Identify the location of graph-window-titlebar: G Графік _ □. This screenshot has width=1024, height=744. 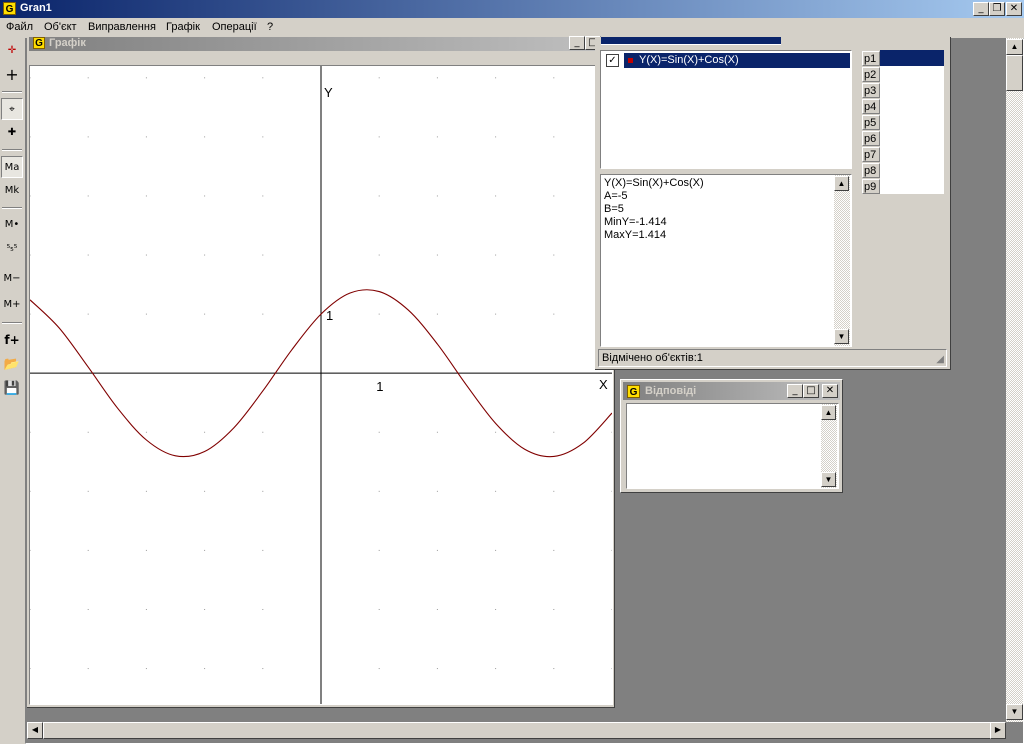
(321, 43).